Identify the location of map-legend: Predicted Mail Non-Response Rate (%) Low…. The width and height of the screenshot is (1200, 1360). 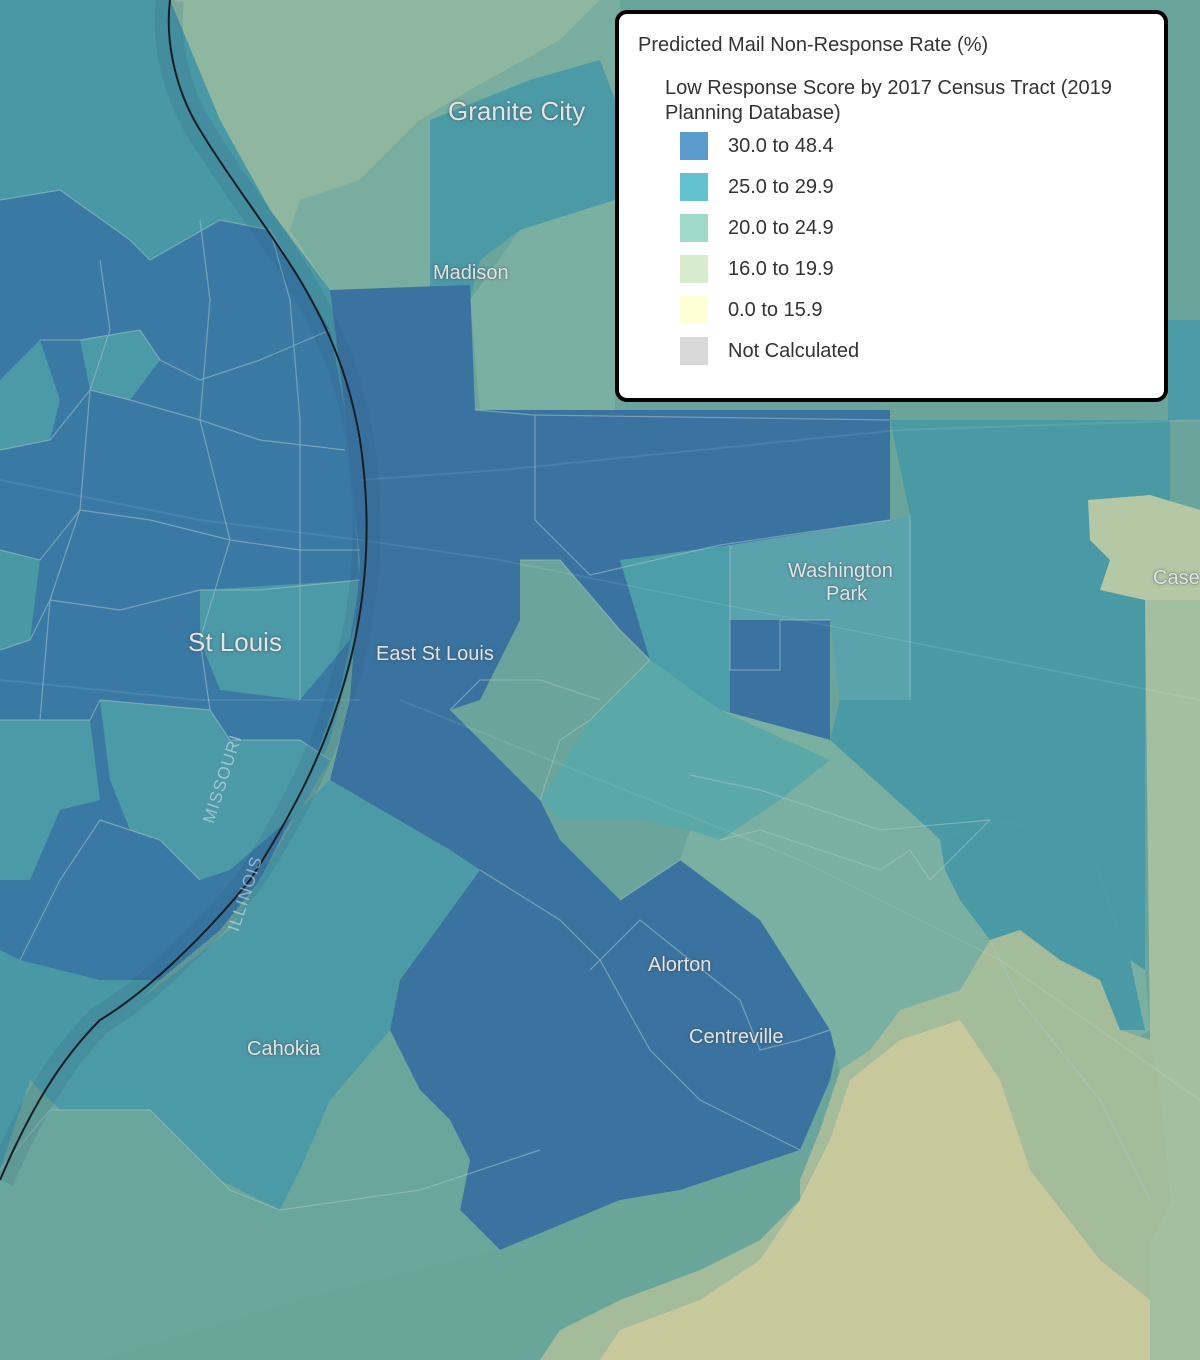
(891, 206).